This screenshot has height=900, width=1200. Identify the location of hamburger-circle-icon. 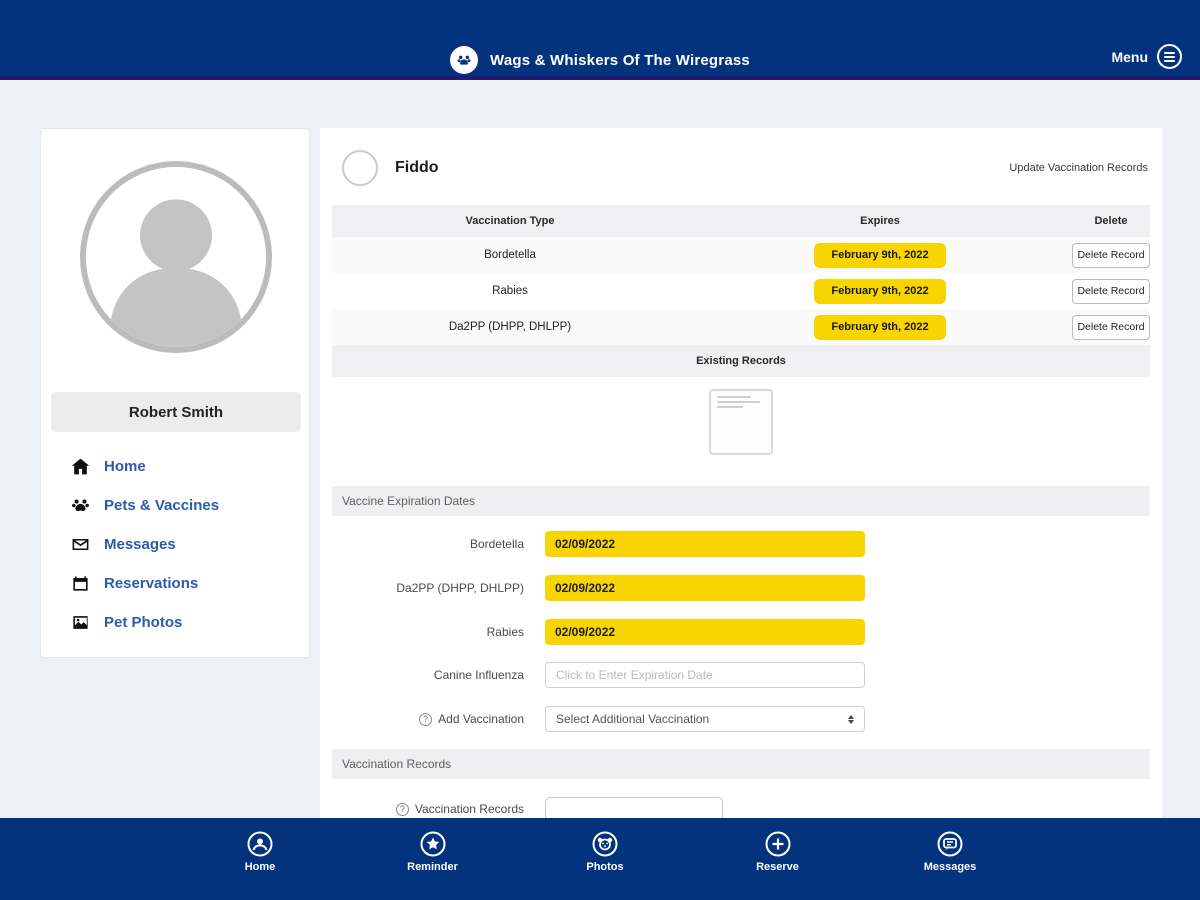
(1169, 56).